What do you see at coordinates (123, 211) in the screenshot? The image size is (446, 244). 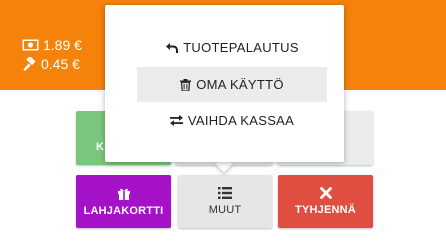 I see `gift-card-label: LAHJAKORTTI` at bounding box center [123, 211].